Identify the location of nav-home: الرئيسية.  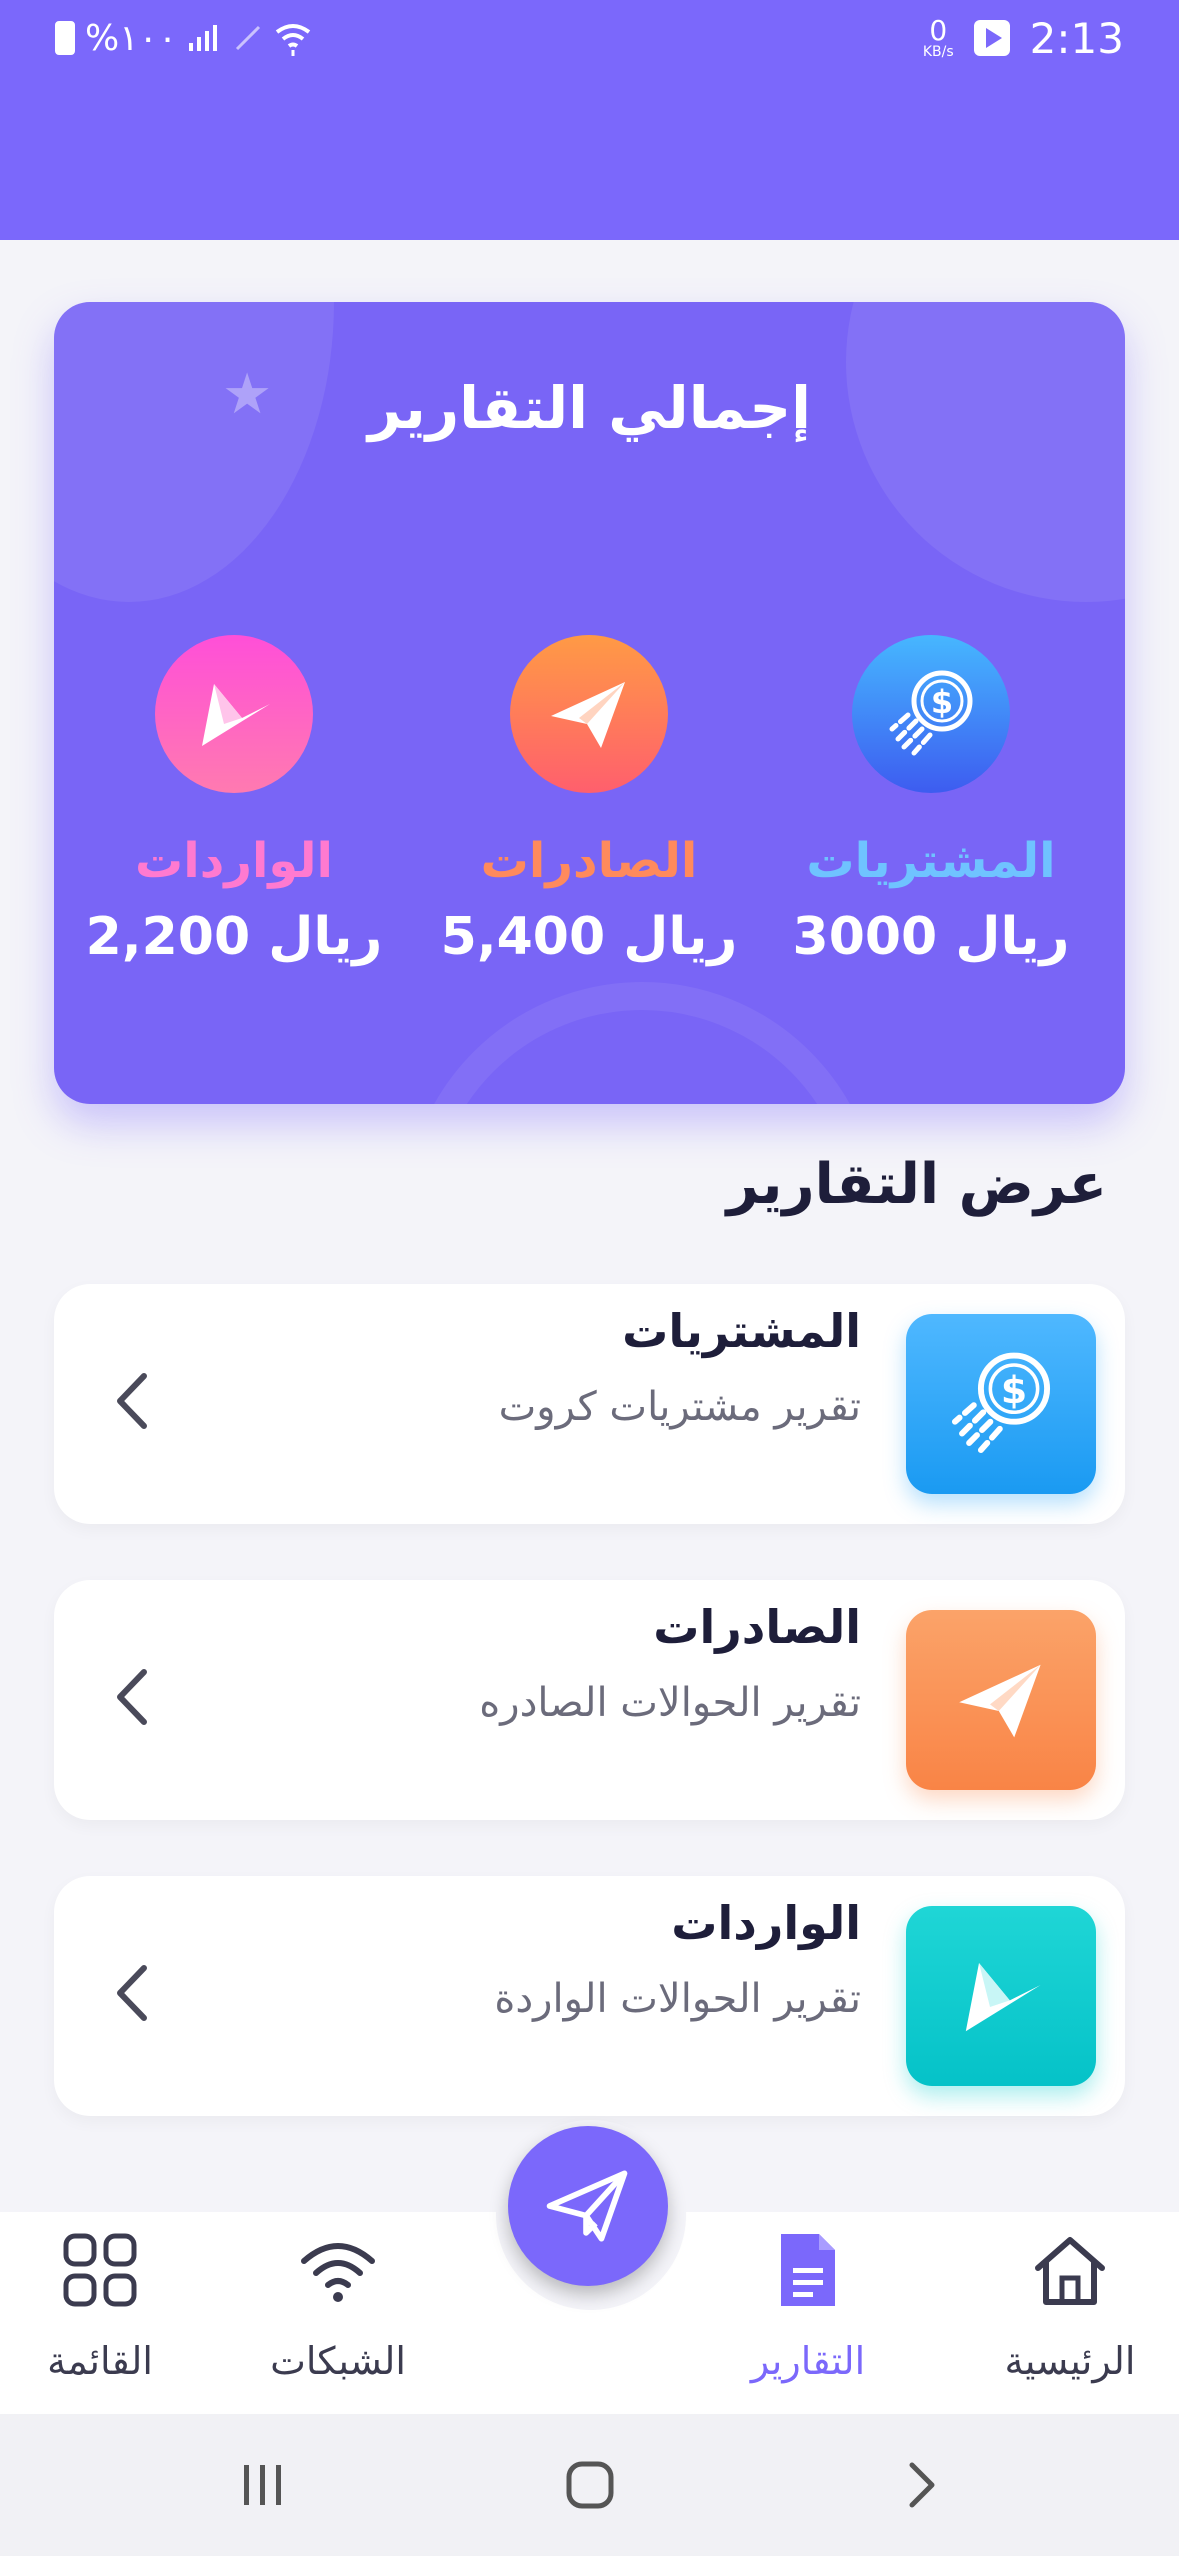
(1070, 2304).